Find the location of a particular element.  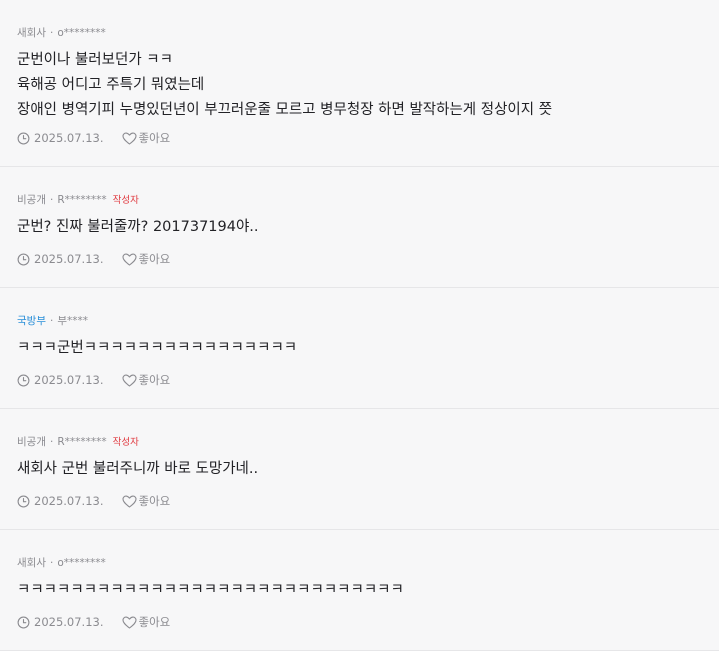

comment-line: ㅋㅋㅋ군번ㅋㅋㅋㅋㅋㅋㅋㅋㅋㅋㅋㅋㅋㅋㅋㅋ is located at coordinates (157, 348).